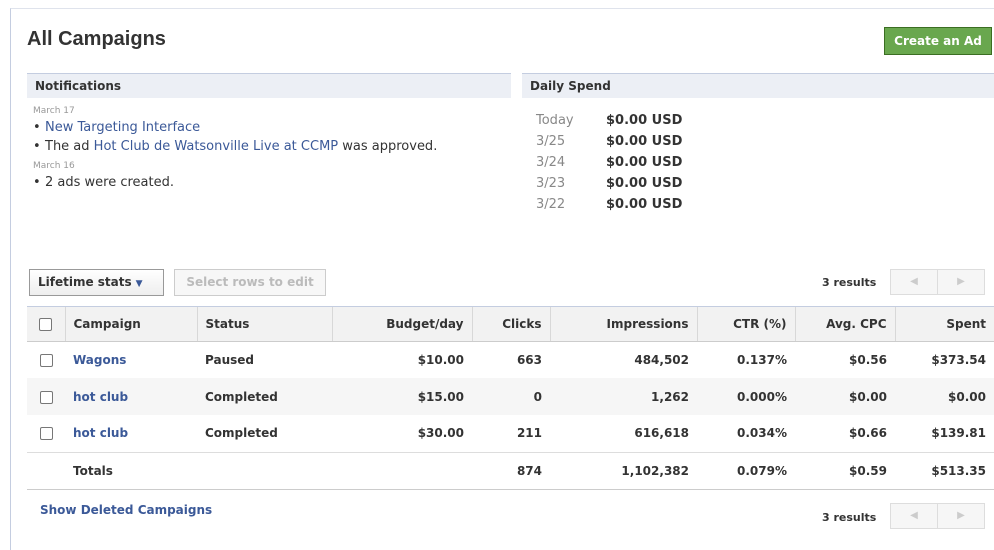 The image size is (994, 550). Describe the element at coordinates (624, 324) in the screenshot. I see `column-header-impressions: Impressions` at that location.